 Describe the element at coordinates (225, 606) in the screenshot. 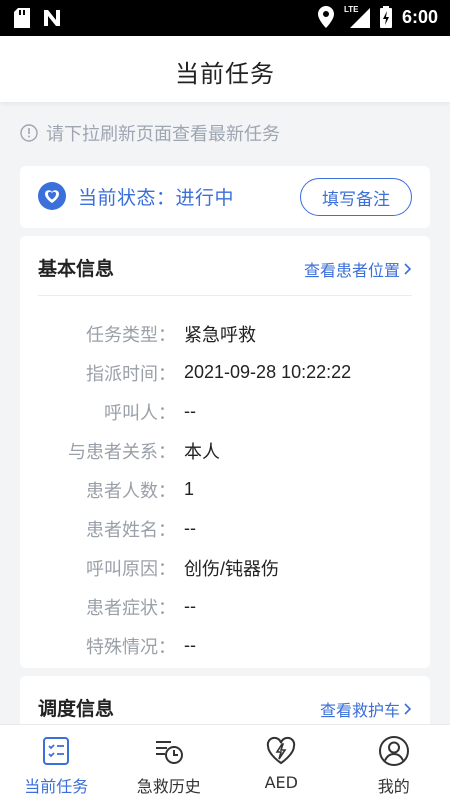

I see `info-row: 患者症状： --` at that location.